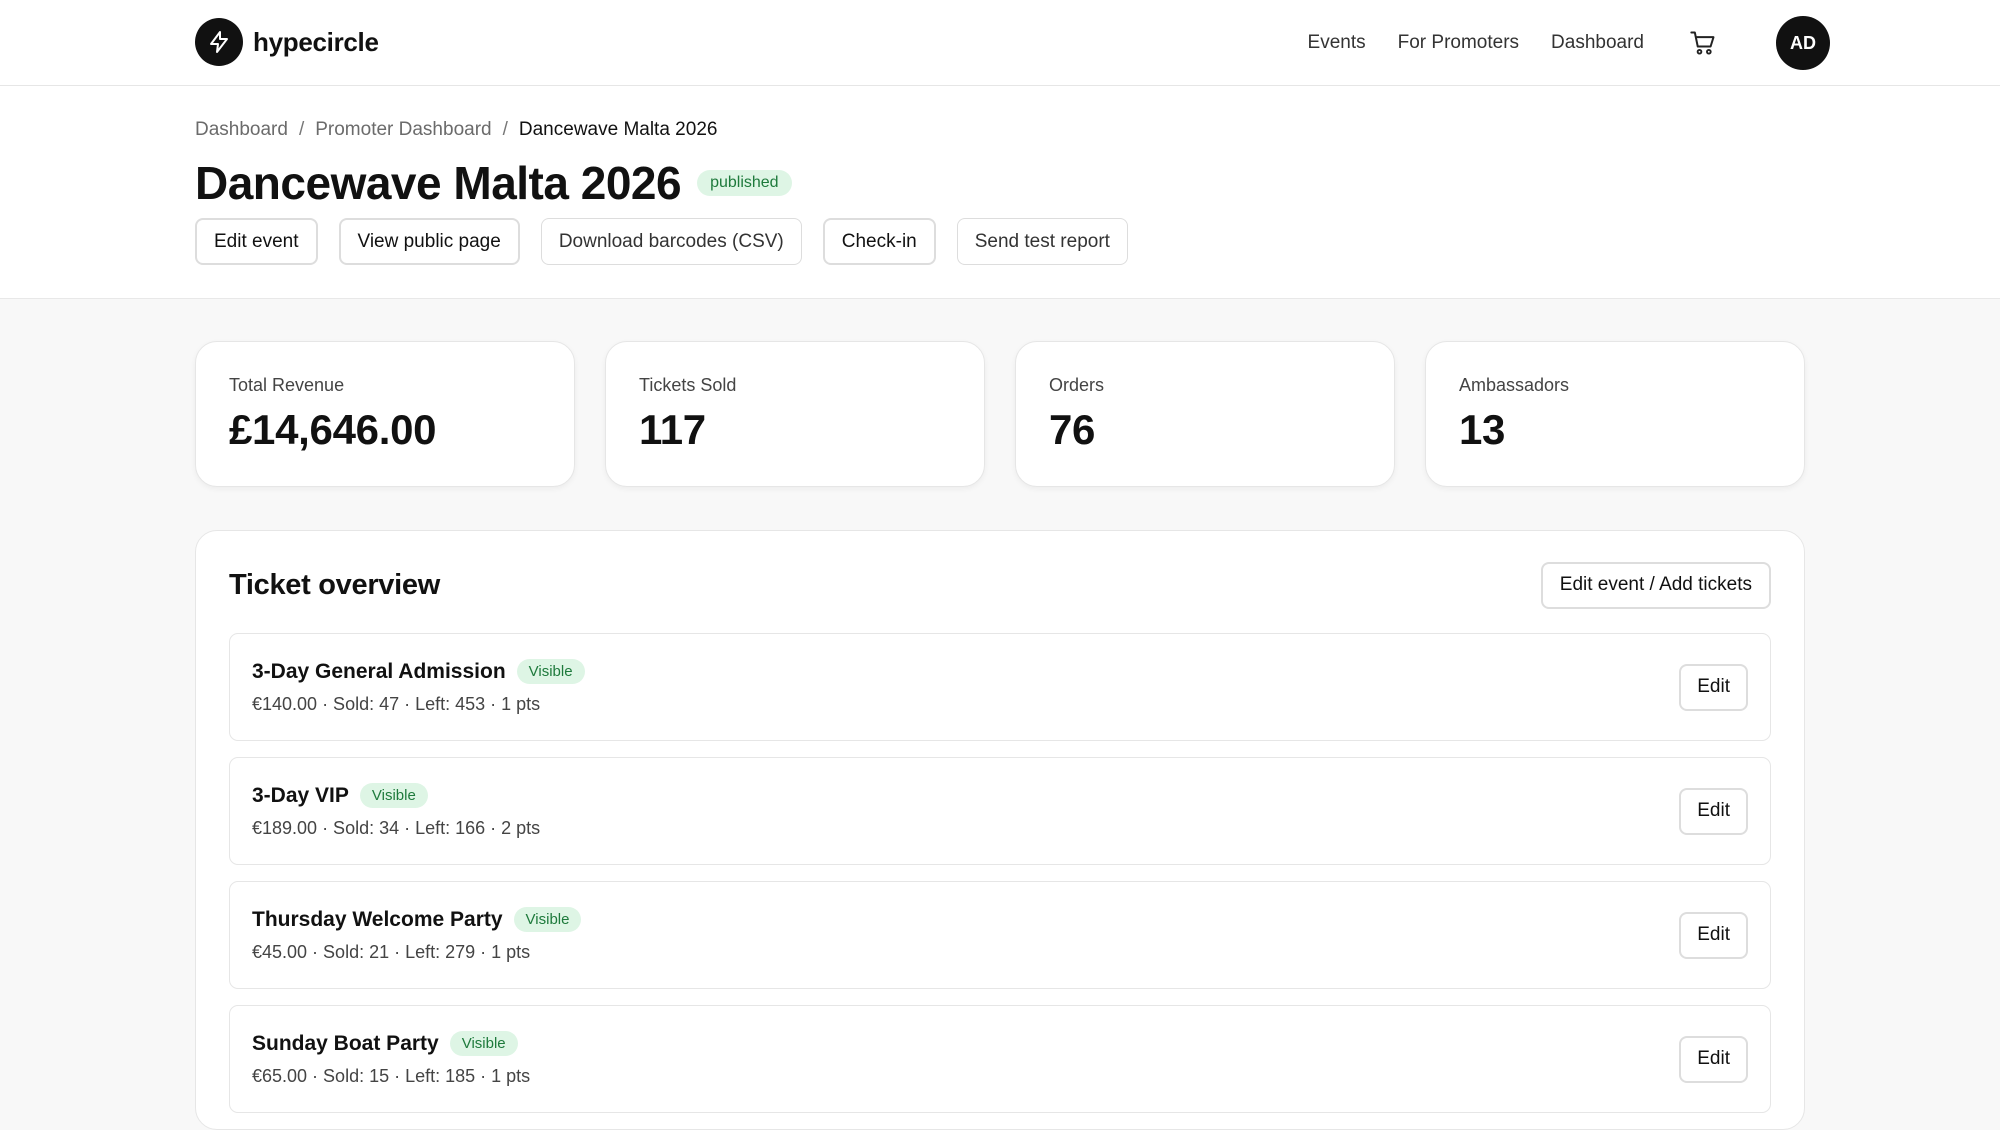 Image resolution: width=2000 pixels, height=1130 pixels. Describe the element at coordinates (429, 241) in the screenshot. I see `view-public-page-button: View public page` at that location.